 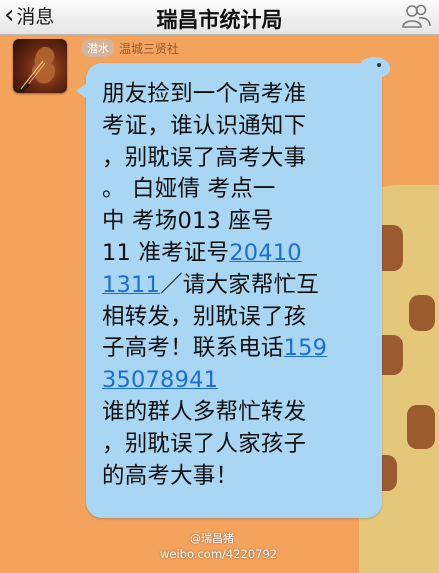 I want to click on message-segment: ，别耽误了高考大事, so click(x=204, y=157).